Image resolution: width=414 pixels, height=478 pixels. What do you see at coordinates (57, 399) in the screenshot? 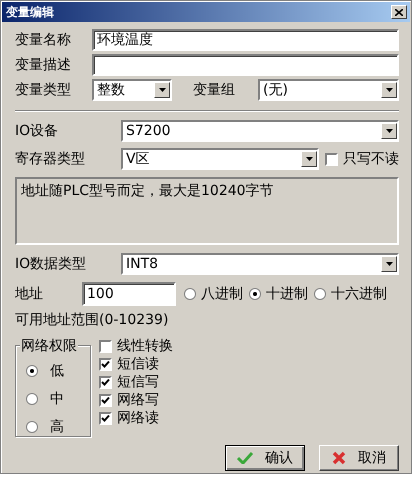
I see `radio-label: 中` at bounding box center [57, 399].